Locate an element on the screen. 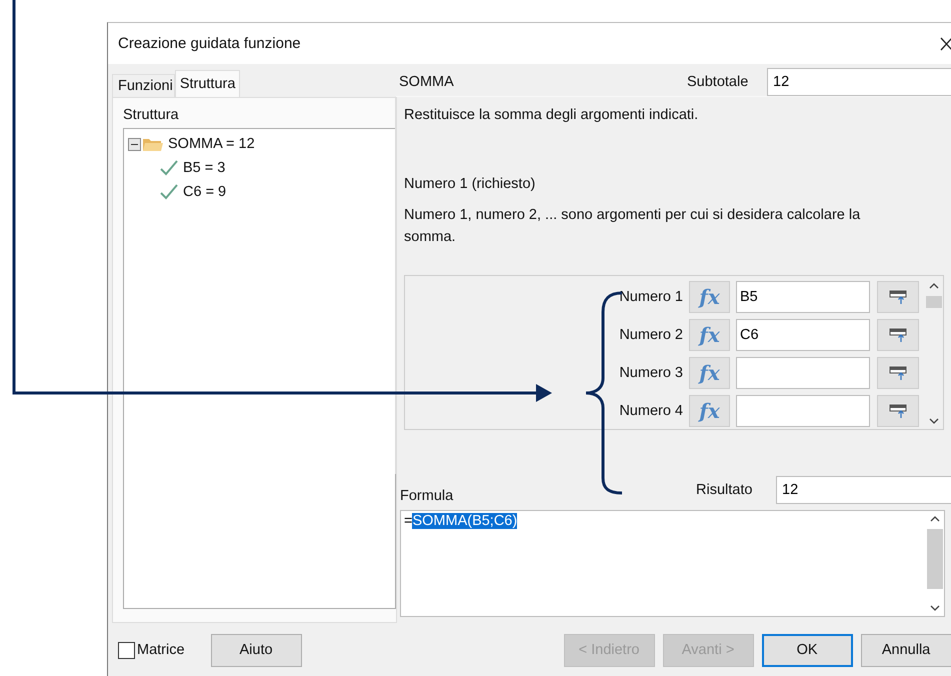 The width and height of the screenshot is (951, 676). argument-title: Numero 1 (richiesto) is located at coordinates (470, 184).